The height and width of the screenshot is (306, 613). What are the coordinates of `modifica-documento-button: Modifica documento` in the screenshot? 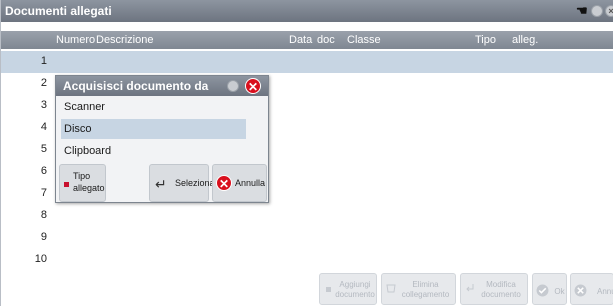 It's located at (494, 289).